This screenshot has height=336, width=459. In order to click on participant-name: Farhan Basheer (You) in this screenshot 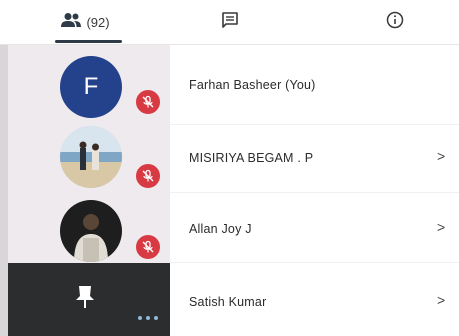, I will do `click(252, 85)`.